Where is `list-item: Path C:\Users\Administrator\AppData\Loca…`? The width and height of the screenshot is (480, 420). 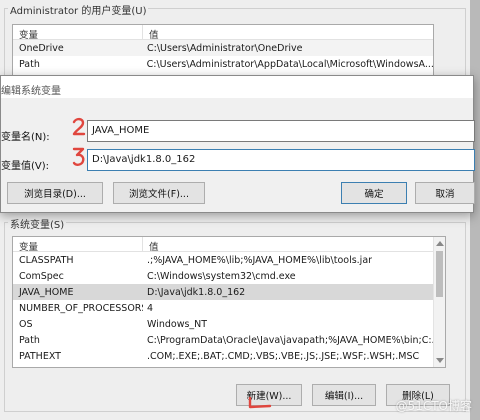 list-item: Path C:\Users\Administrator\AppData\Loca… is located at coordinates (223, 64).